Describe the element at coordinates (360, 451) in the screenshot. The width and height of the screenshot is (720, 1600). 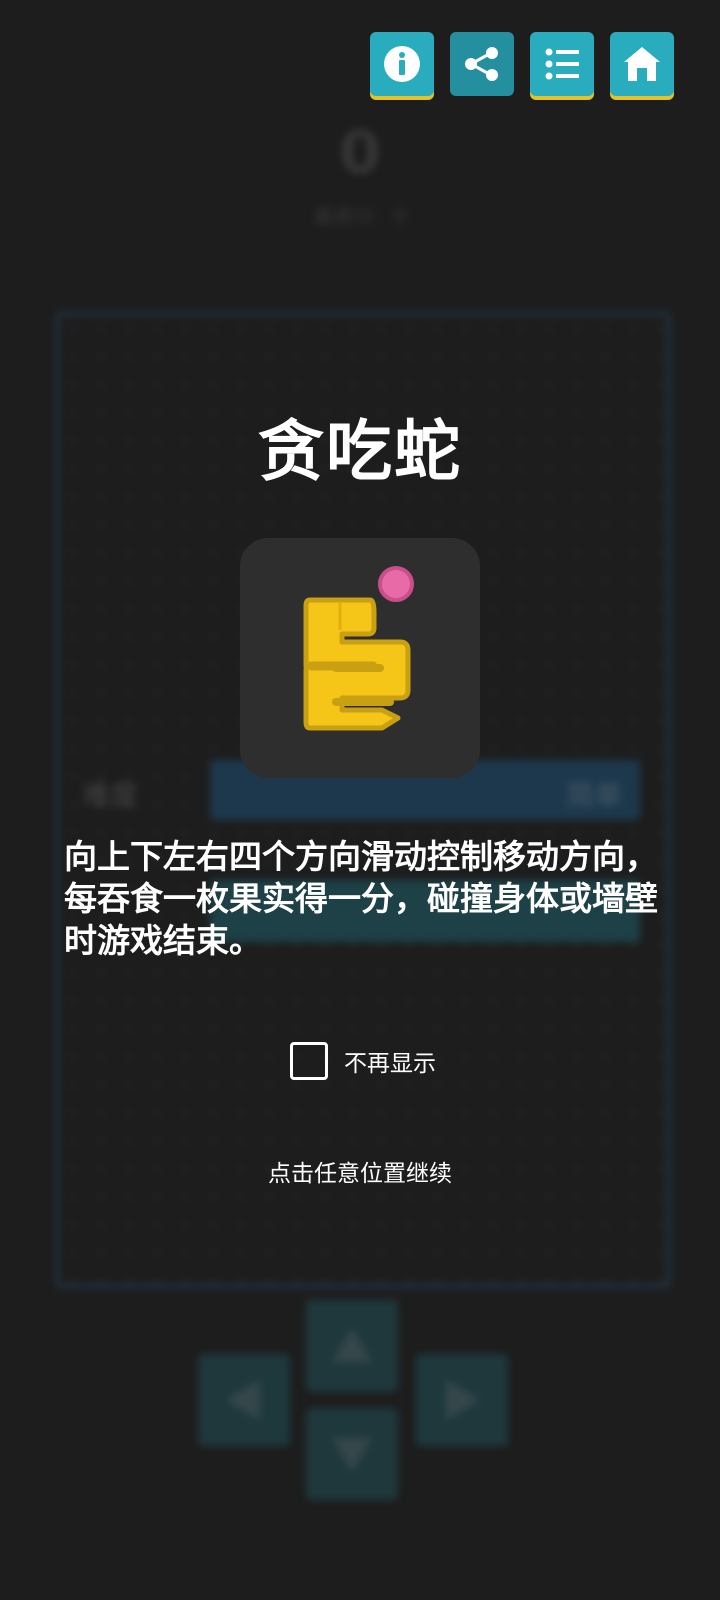
I see `game-title: 贪吃蛇` at that location.